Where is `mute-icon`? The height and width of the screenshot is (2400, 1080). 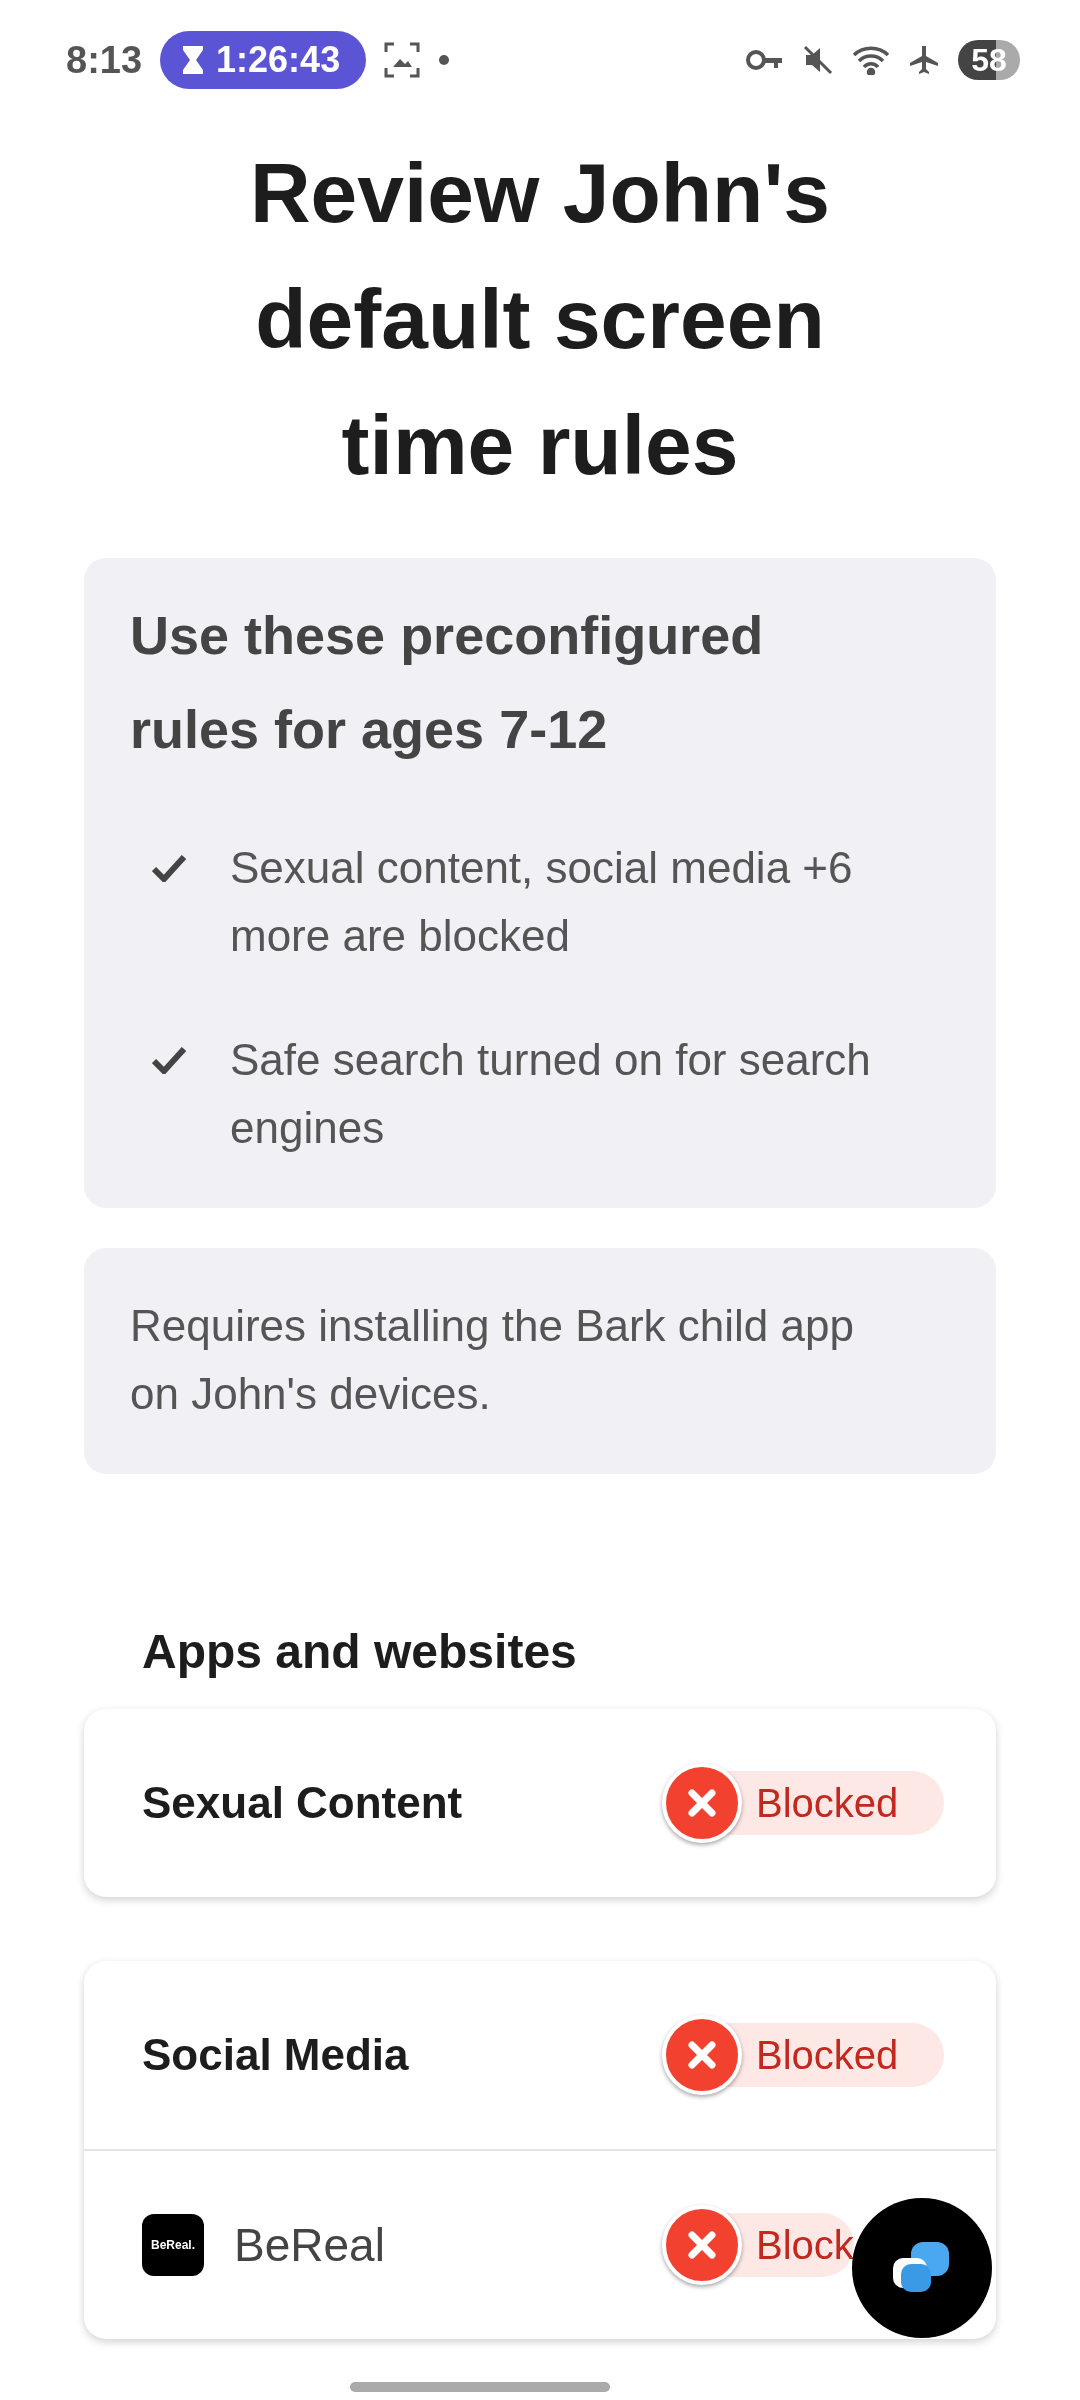 mute-icon is located at coordinates (818, 60).